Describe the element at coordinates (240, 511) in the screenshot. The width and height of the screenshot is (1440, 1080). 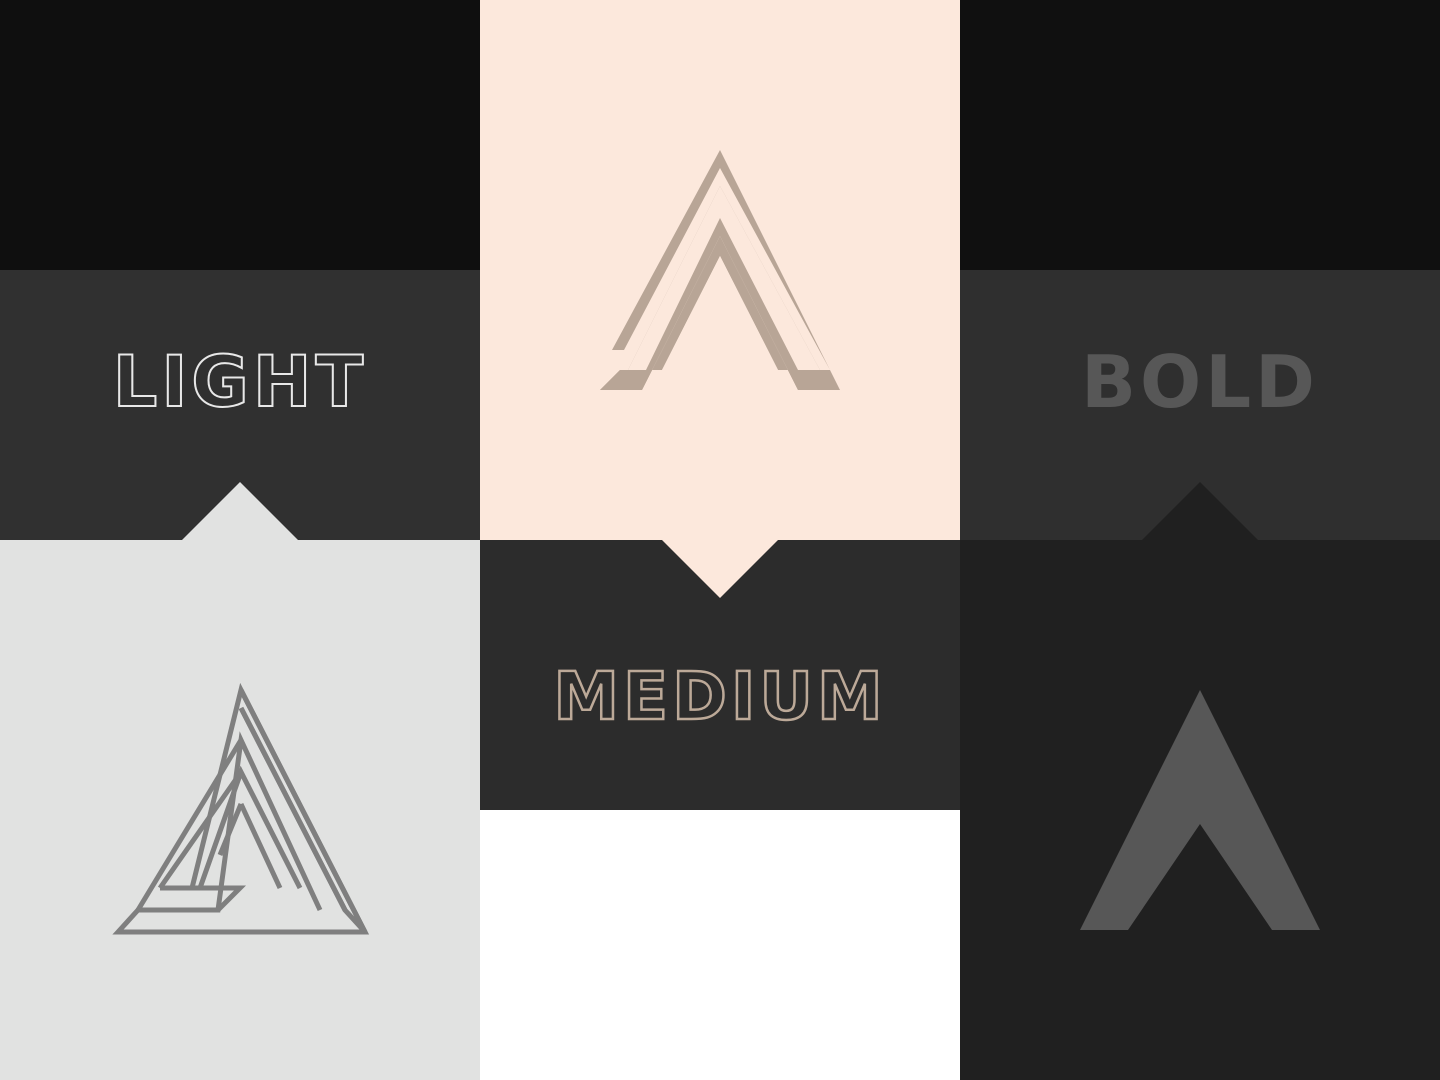
I see `light-pointer` at that location.